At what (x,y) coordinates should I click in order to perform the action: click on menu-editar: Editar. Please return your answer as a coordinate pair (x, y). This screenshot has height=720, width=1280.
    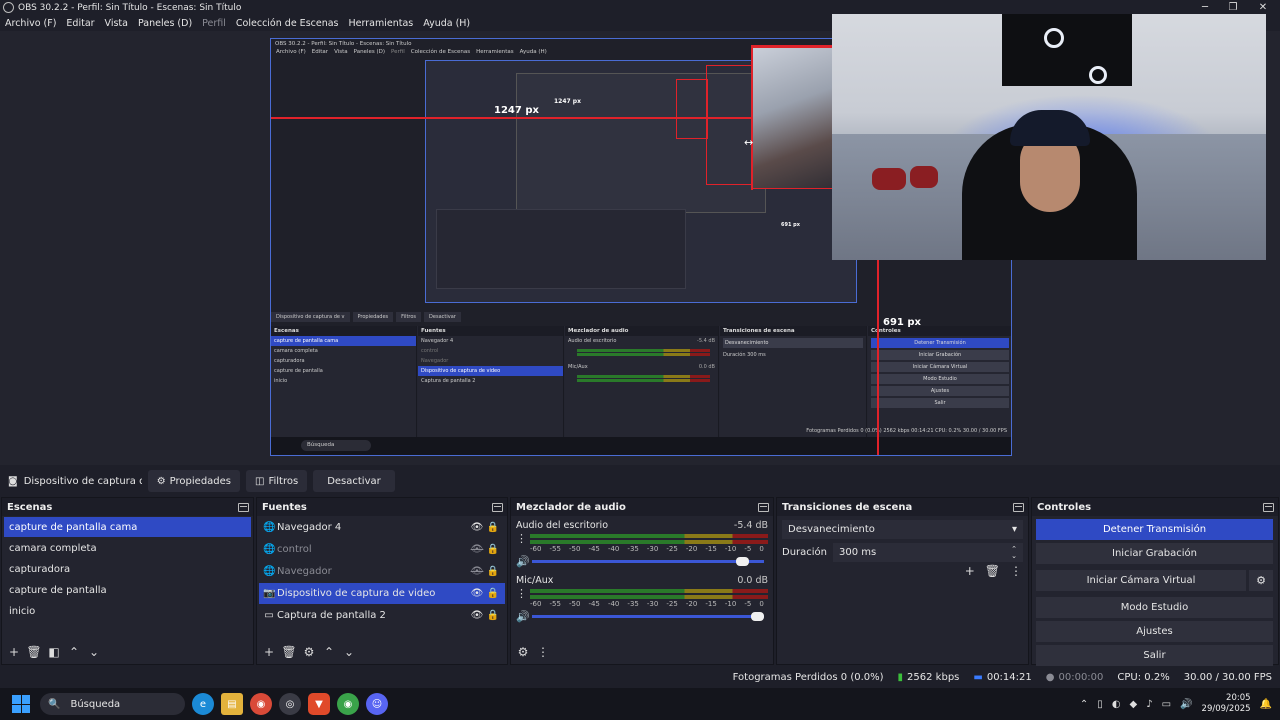
    Looking at the image, I should click on (80, 23).